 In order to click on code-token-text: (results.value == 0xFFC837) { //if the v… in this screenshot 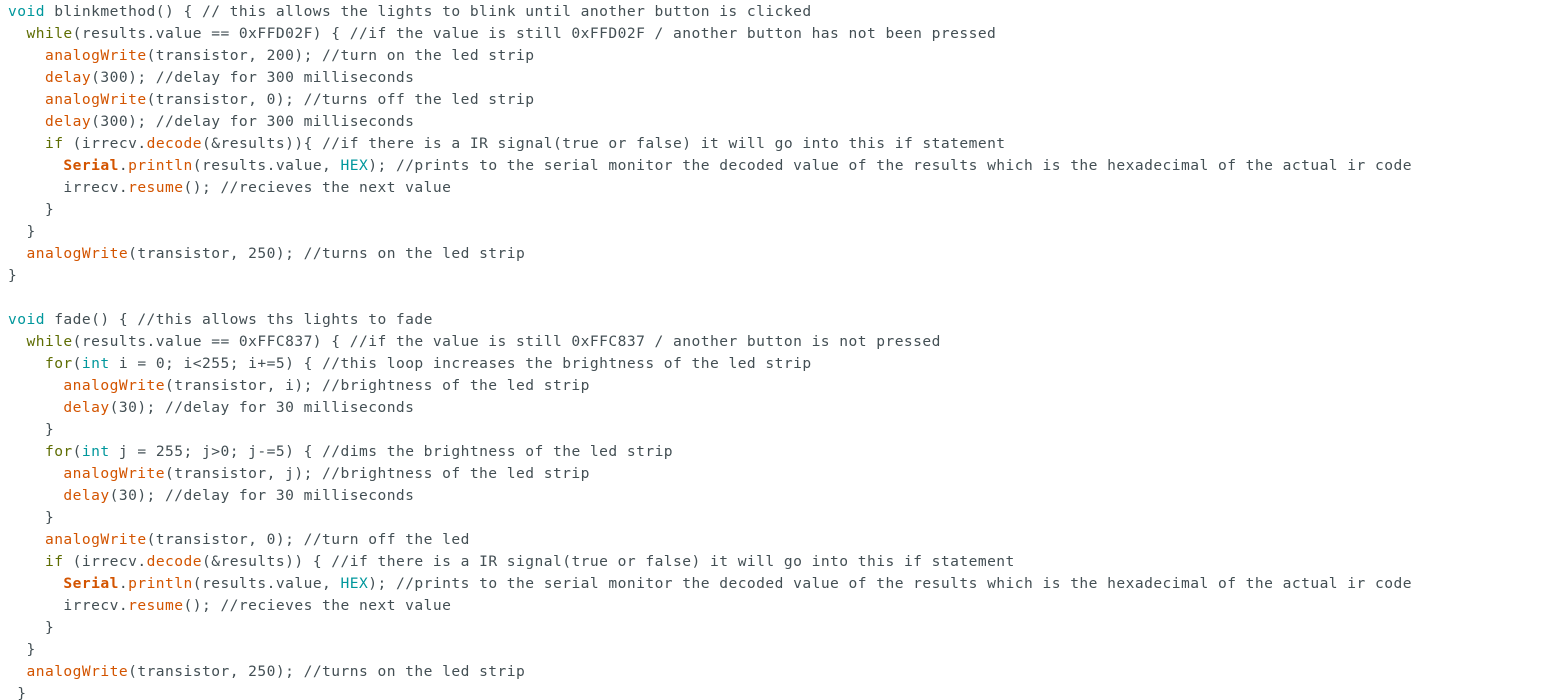, I will do `click(506, 341)`.